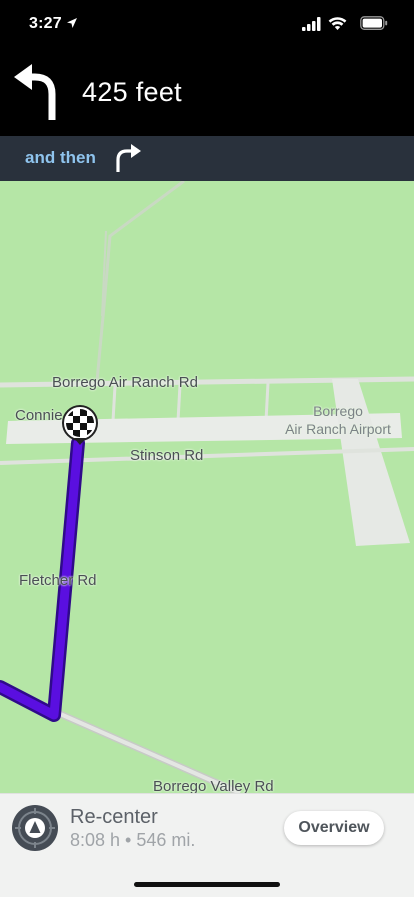 Image resolution: width=414 pixels, height=897 pixels. I want to click on wifi-icon, so click(337, 23).